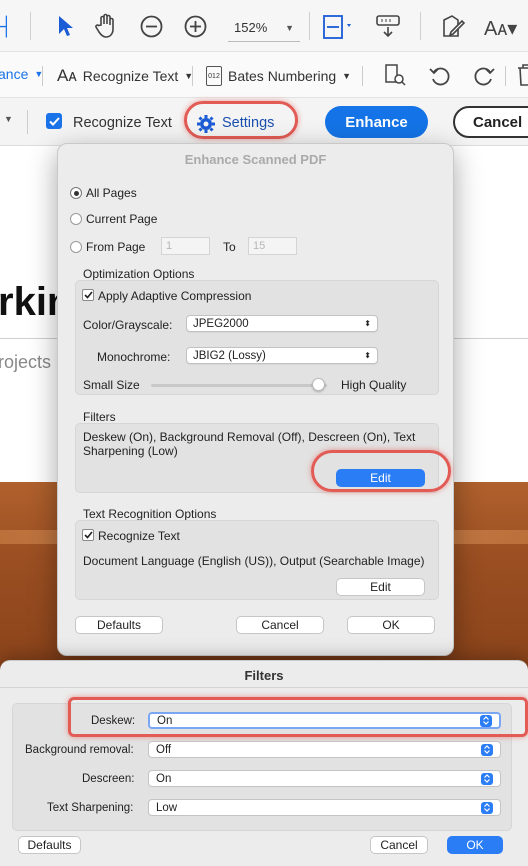  What do you see at coordinates (324, 778) in the screenshot?
I see `descreen-select: On` at bounding box center [324, 778].